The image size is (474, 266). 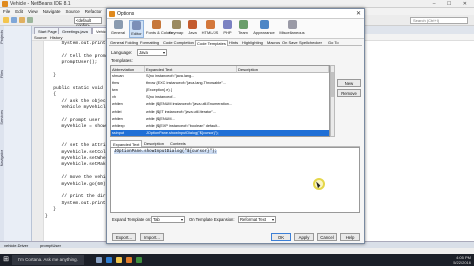 I want to click on ide-window-controls: – ☐ ✕, so click(x=452, y=4).